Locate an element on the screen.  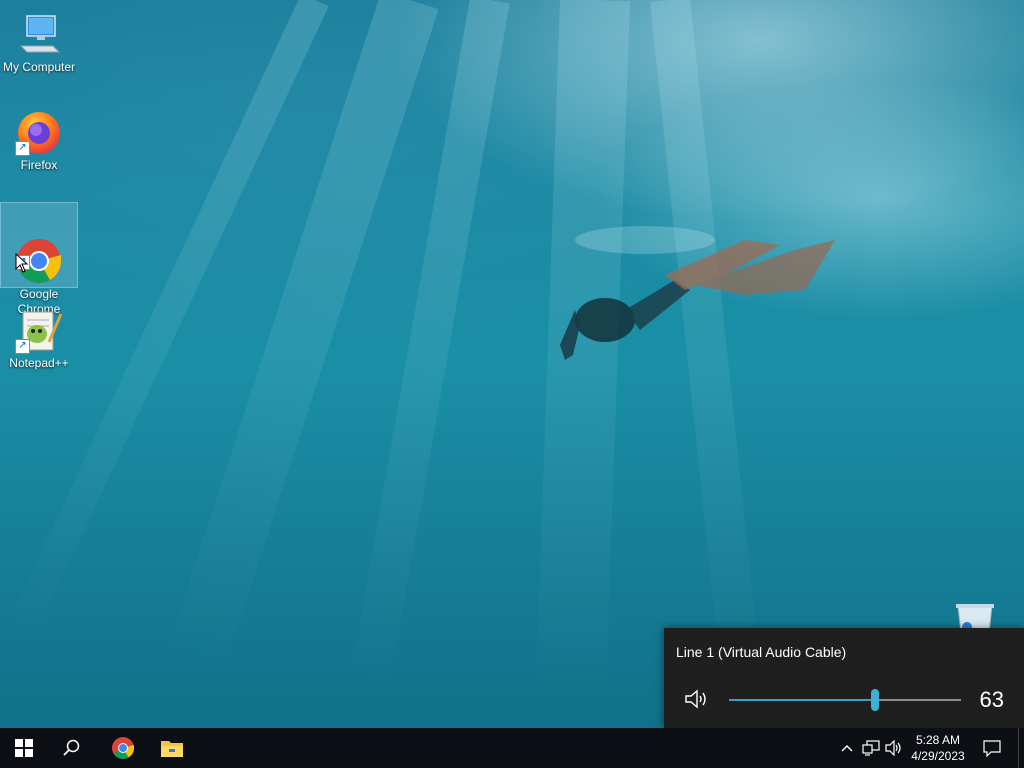
search-button is located at coordinates (72, 748).